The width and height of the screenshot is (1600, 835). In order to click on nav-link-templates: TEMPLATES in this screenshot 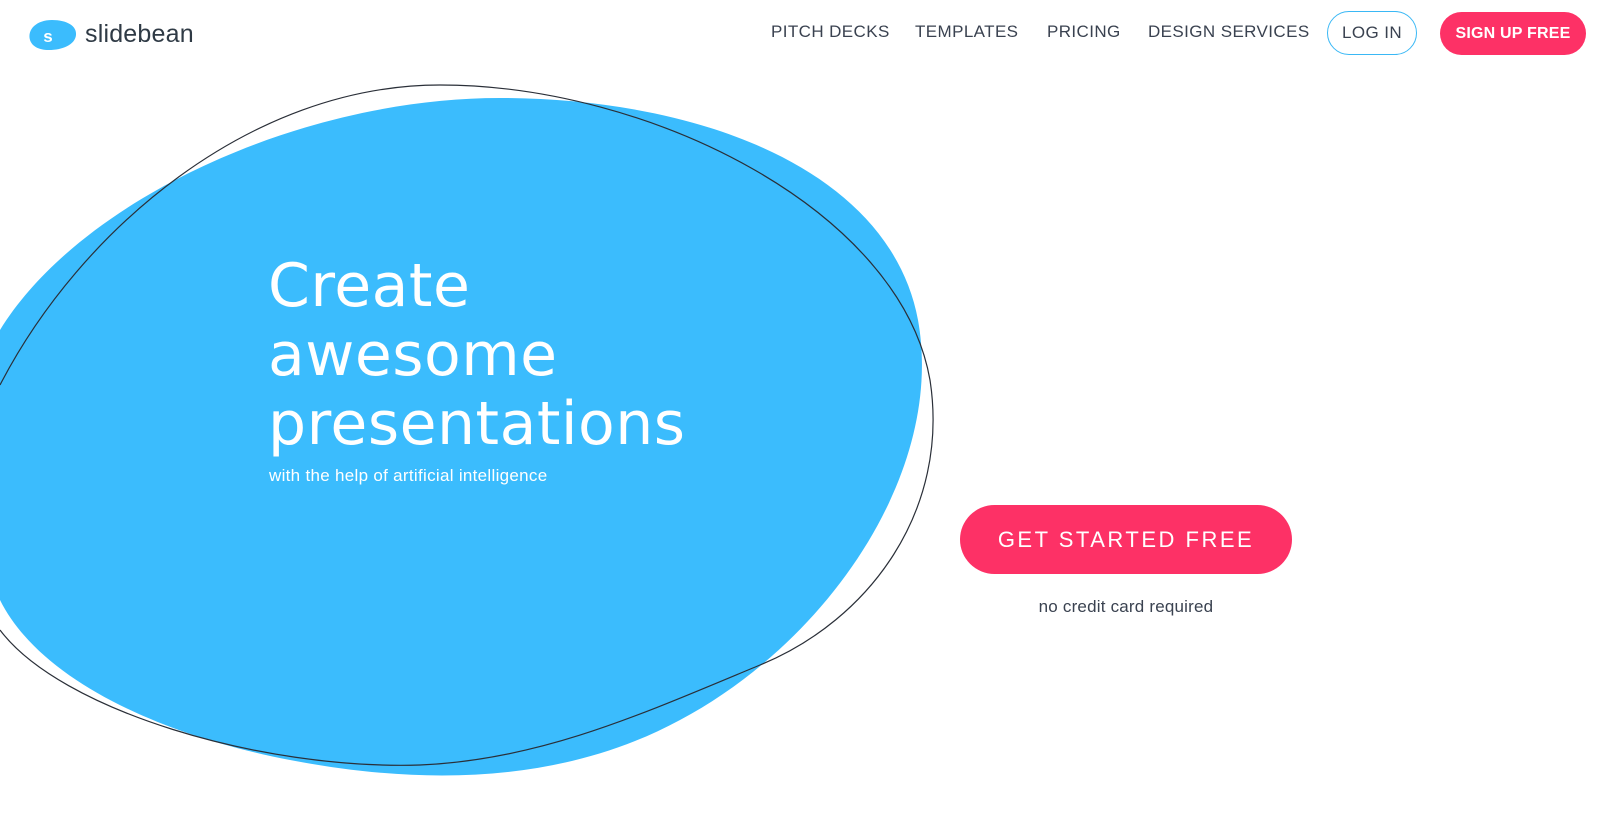, I will do `click(966, 32)`.